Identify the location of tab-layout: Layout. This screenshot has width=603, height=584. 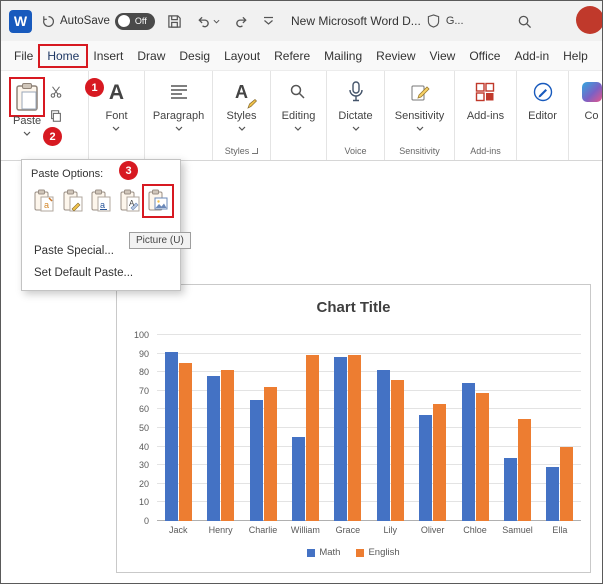
(242, 56).